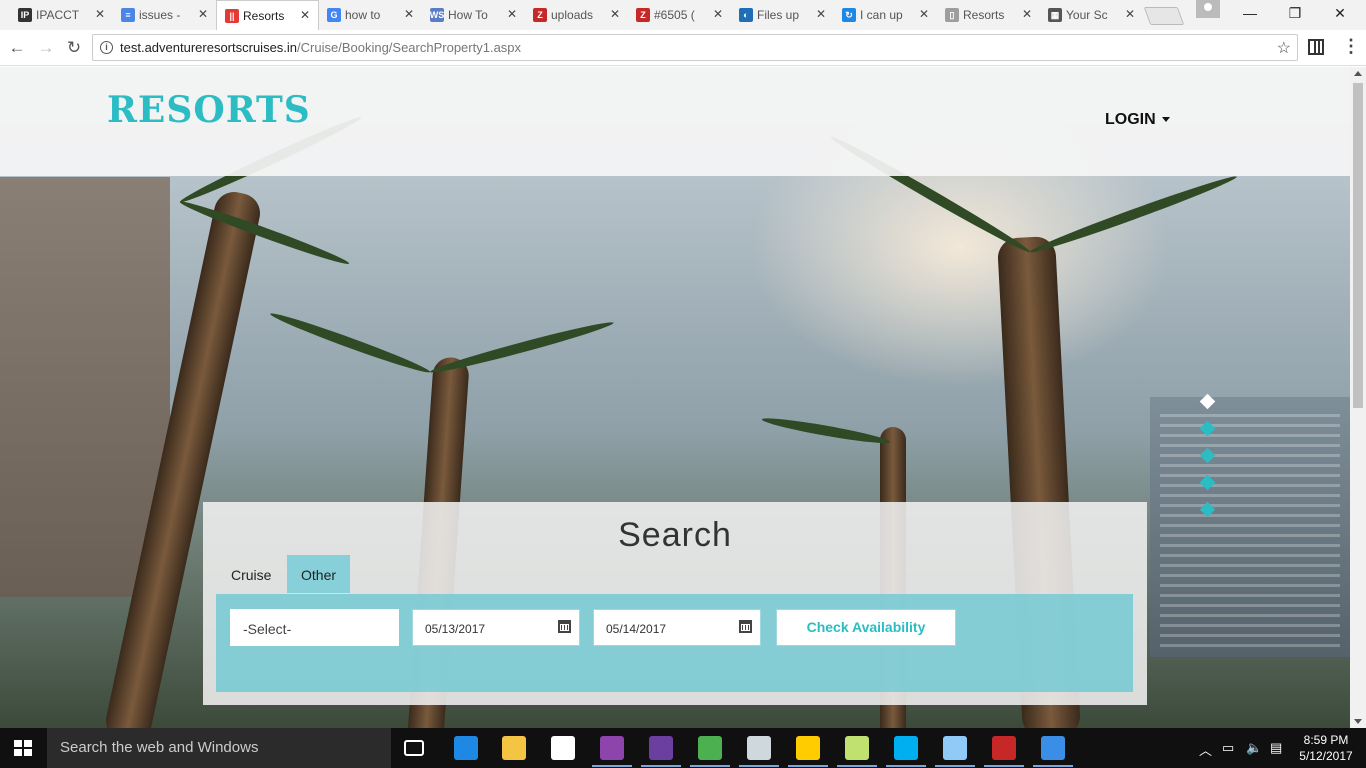 The image size is (1366, 768). I want to click on browser-menu-icon: ⋮, so click(1351, 46).